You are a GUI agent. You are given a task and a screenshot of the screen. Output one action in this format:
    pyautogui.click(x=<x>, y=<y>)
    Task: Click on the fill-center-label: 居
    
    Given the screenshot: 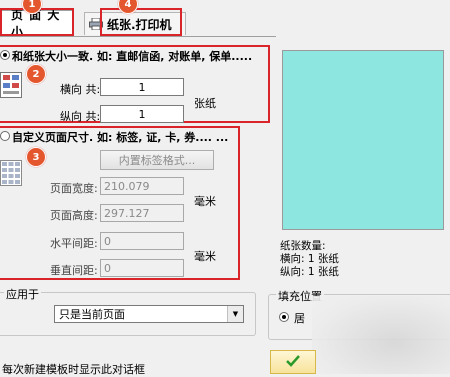 What is the action you would take?
    pyautogui.click(x=299, y=318)
    